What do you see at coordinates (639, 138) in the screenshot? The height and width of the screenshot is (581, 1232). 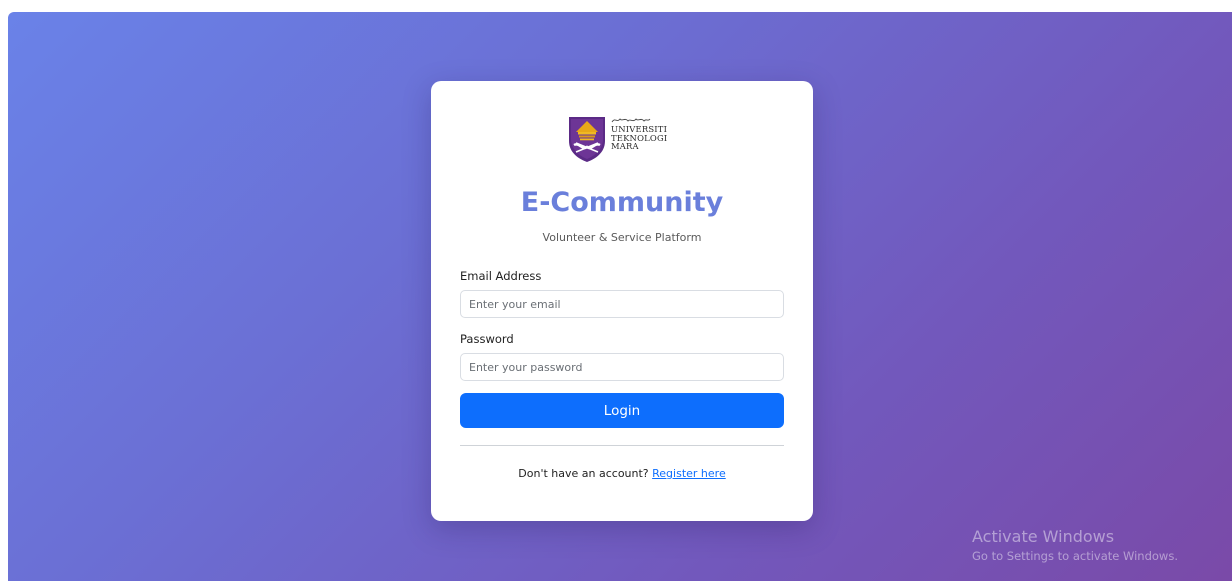 I see `university-name: UNIVERSITI TEKNOLOGI MARA` at bounding box center [639, 138].